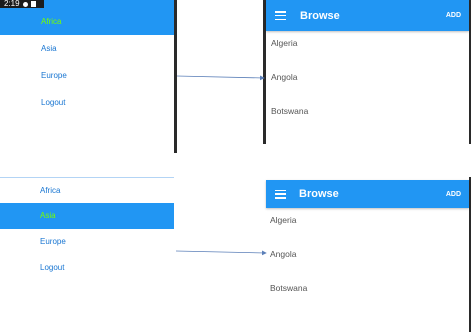  What do you see at coordinates (220, 78) in the screenshot?
I see `arrow-top` at bounding box center [220, 78].